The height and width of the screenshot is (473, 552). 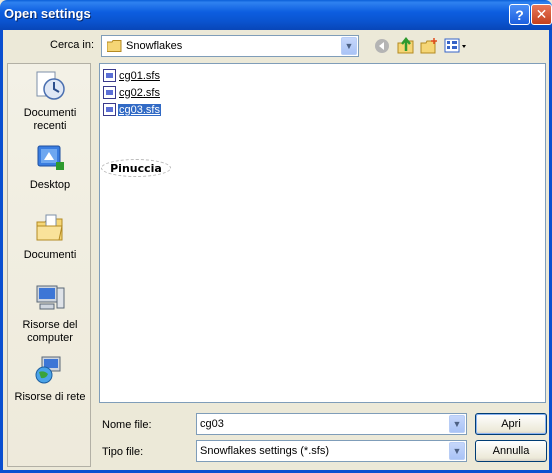 I want to click on lookin-label: Cerca in:, so click(x=72, y=45).